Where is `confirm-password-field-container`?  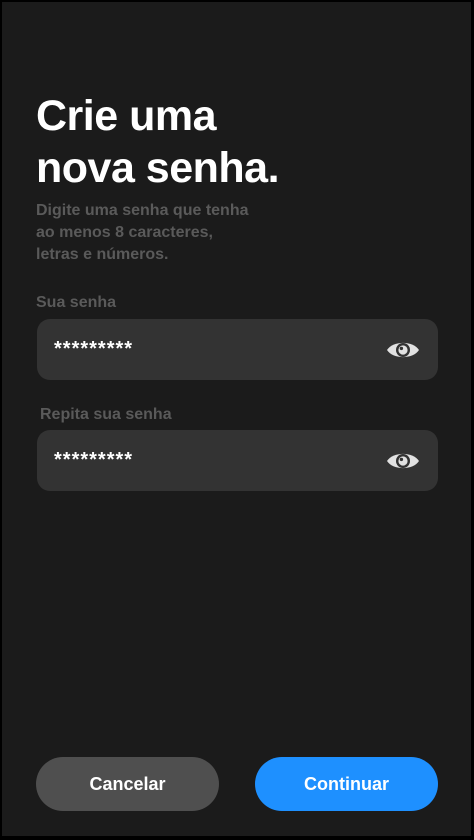
confirm-password-field-container is located at coordinates (237, 460).